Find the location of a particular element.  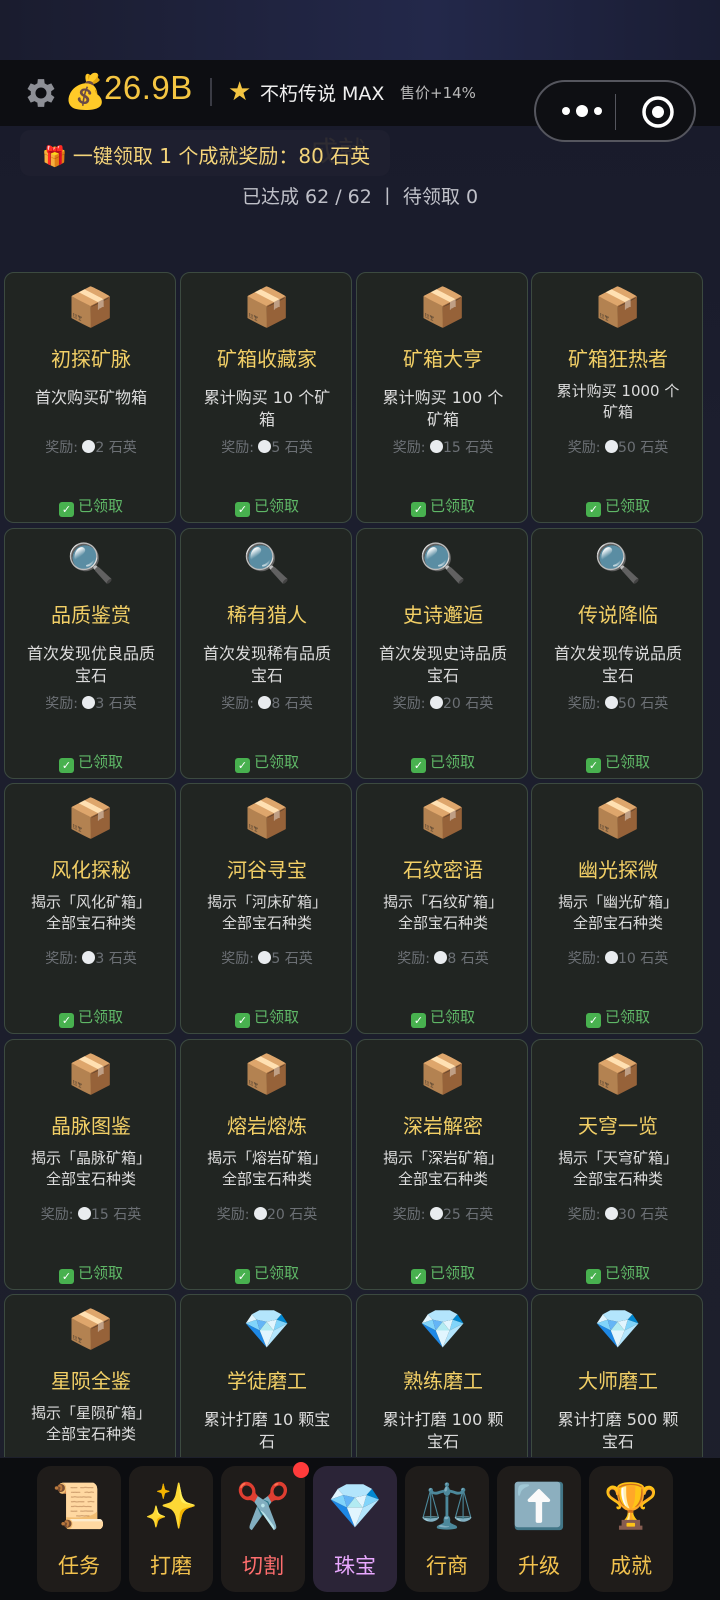

achievement-name: 品质鉴赏 is located at coordinates (91, 615).